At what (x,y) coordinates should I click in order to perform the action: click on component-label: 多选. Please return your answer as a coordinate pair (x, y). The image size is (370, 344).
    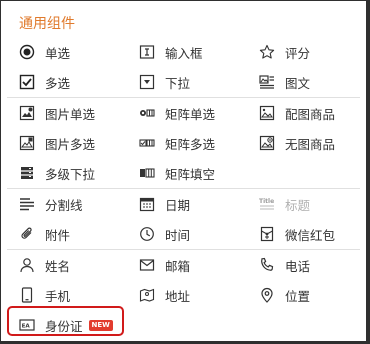
    Looking at the image, I should click on (58, 83).